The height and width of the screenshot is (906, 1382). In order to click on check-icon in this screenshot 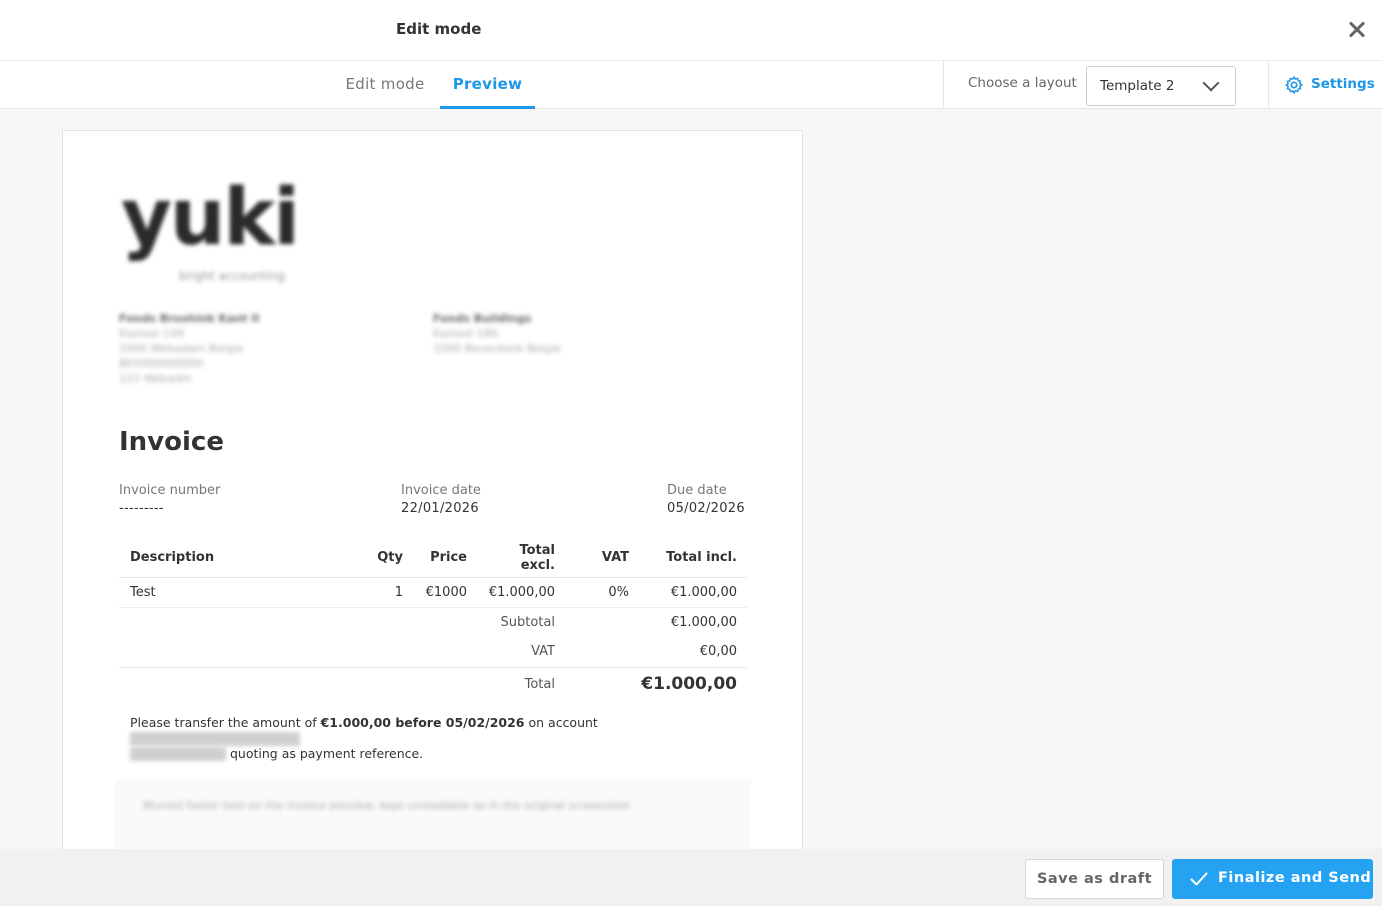, I will do `click(1199, 879)`.